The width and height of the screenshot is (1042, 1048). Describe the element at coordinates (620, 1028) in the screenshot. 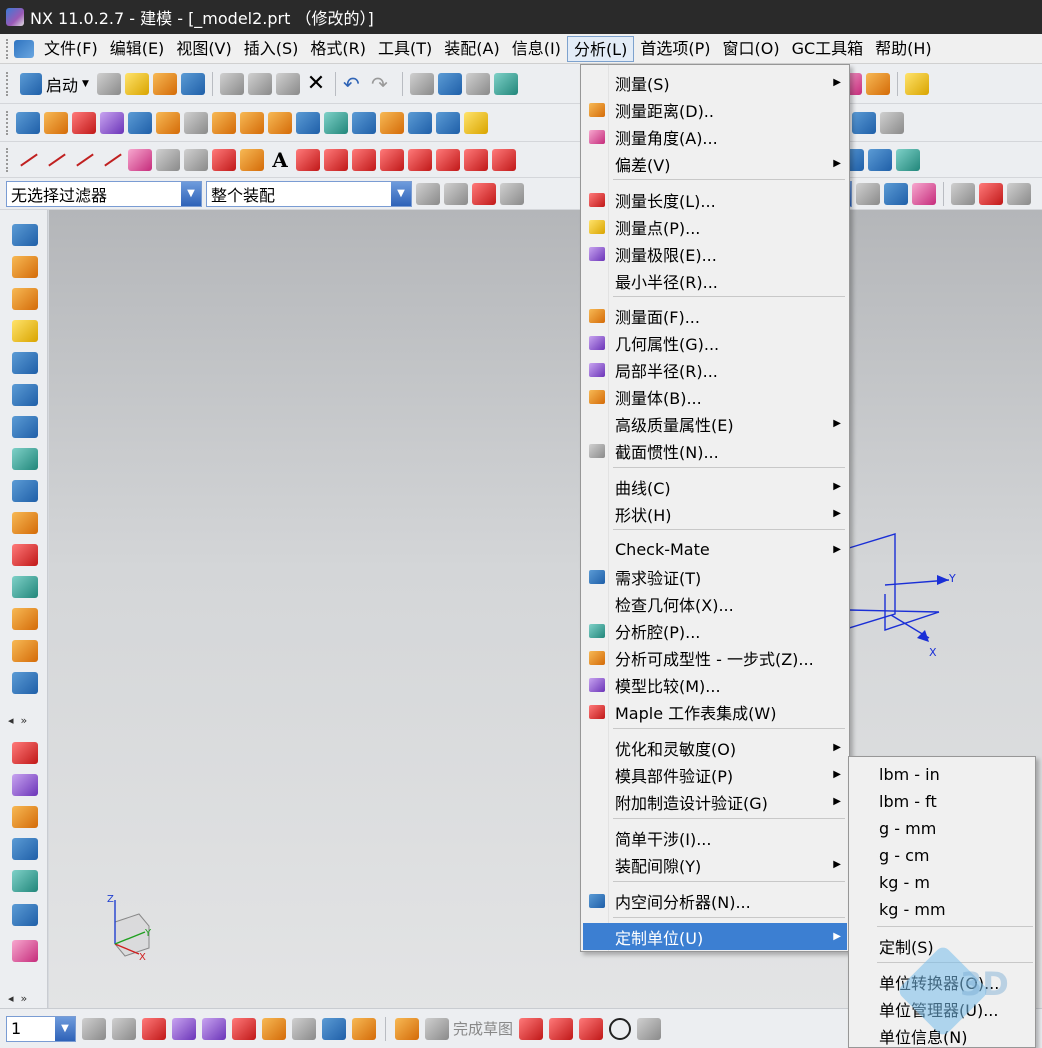

I see `sketch-circle-icon` at that location.